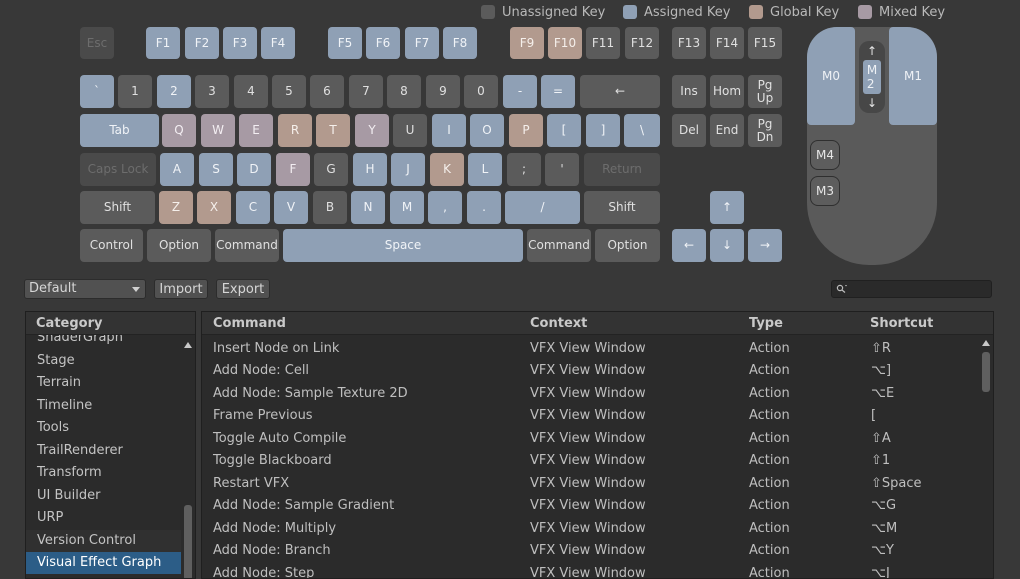 The image size is (1020, 579). What do you see at coordinates (580, 370) in the screenshot?
I see `table-row: Add Node: Cell VFX View Window Action ⌥]` at bounding box center [580, 370].